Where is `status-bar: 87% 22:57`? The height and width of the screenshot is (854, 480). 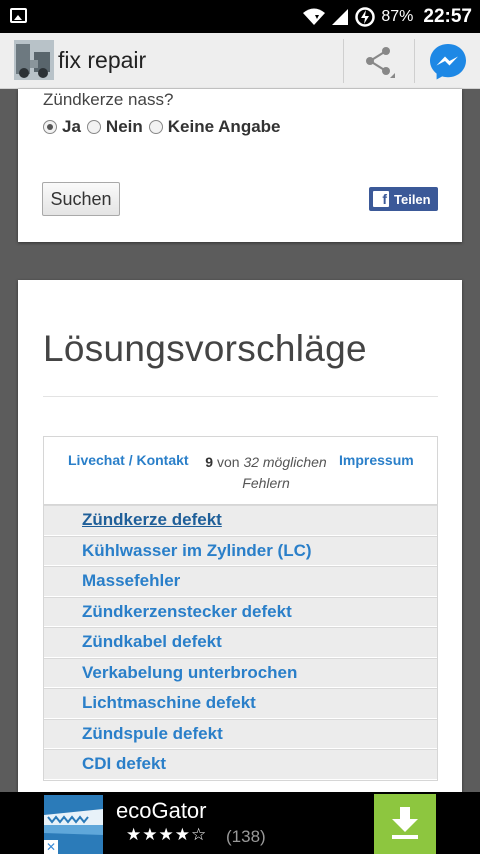
status-bar: 87% 22:57 is located at coordinates (240, 16).